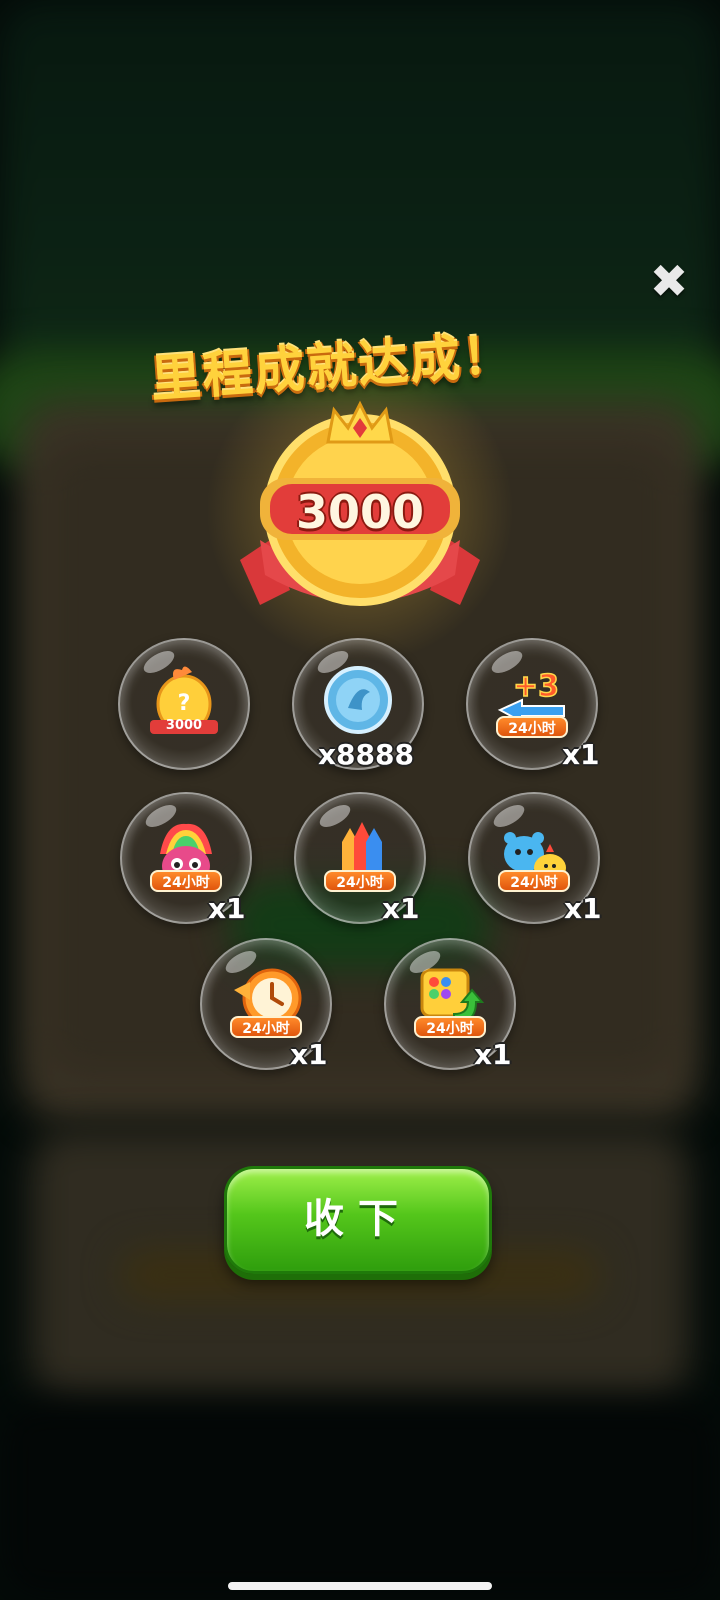  I want to click on close-icon: ✖, so click(669, 281).